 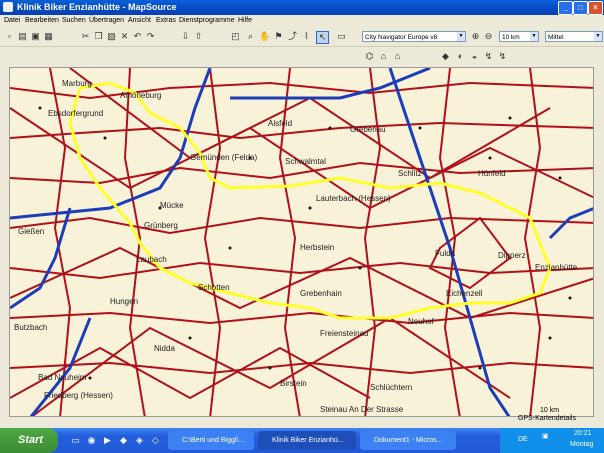 What do you see at coordinates (123, 440) in the screenshot?
I see `quicklaunch-app-icon: ◆` at bounding box center [123, 440].